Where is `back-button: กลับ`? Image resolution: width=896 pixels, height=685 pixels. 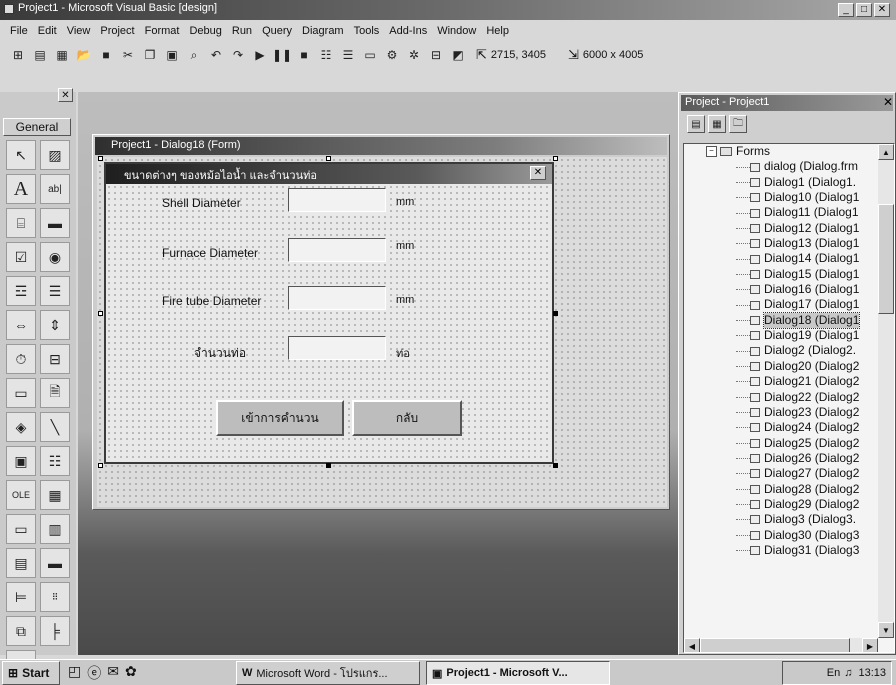 back-button: กลับ is located at coordinates (407, 418).